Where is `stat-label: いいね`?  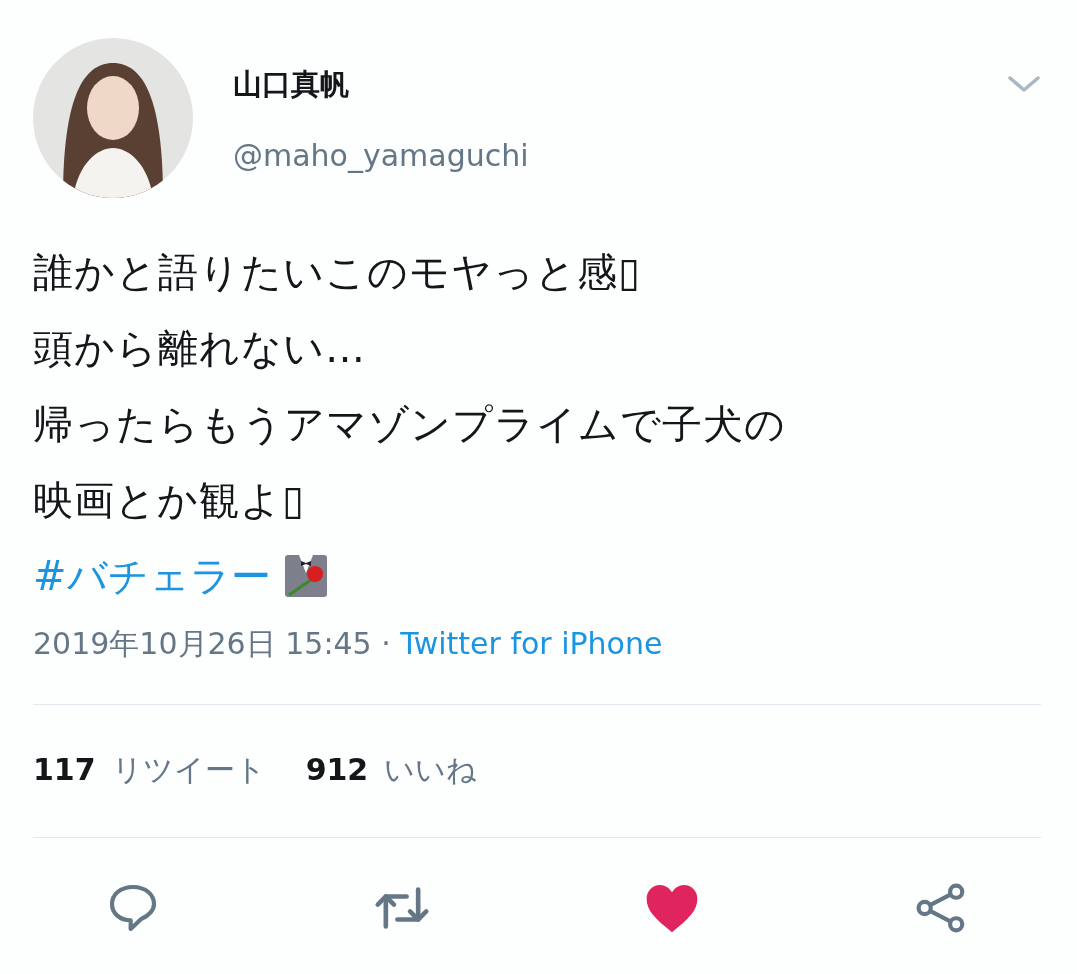 stat-label: いいね is located at coordinates (431, 770).